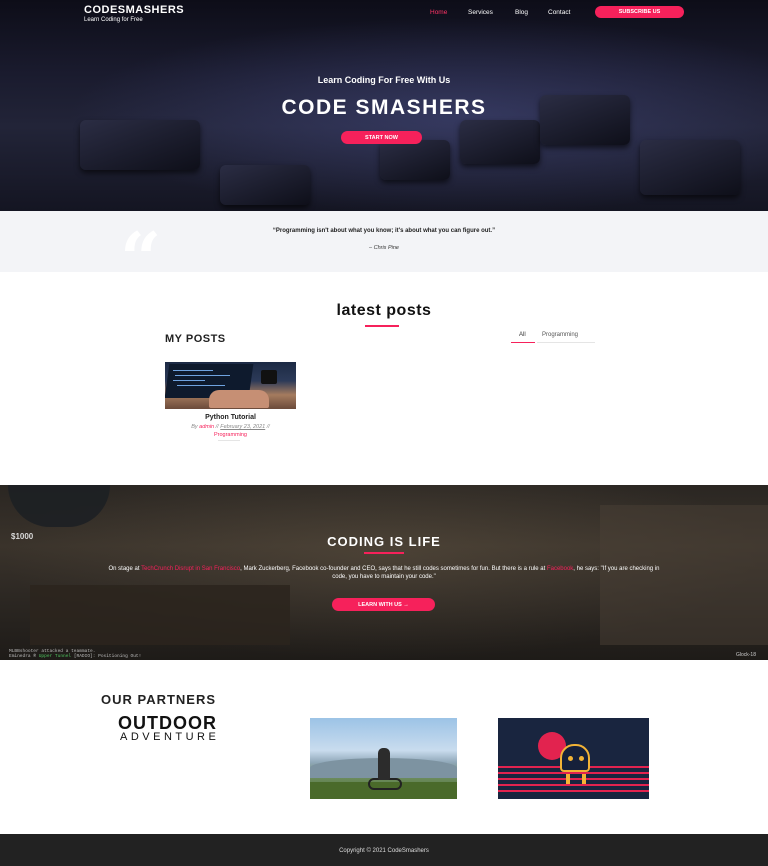  I want to click on hero-title: CODE SMASHERS, so click(384, 107).